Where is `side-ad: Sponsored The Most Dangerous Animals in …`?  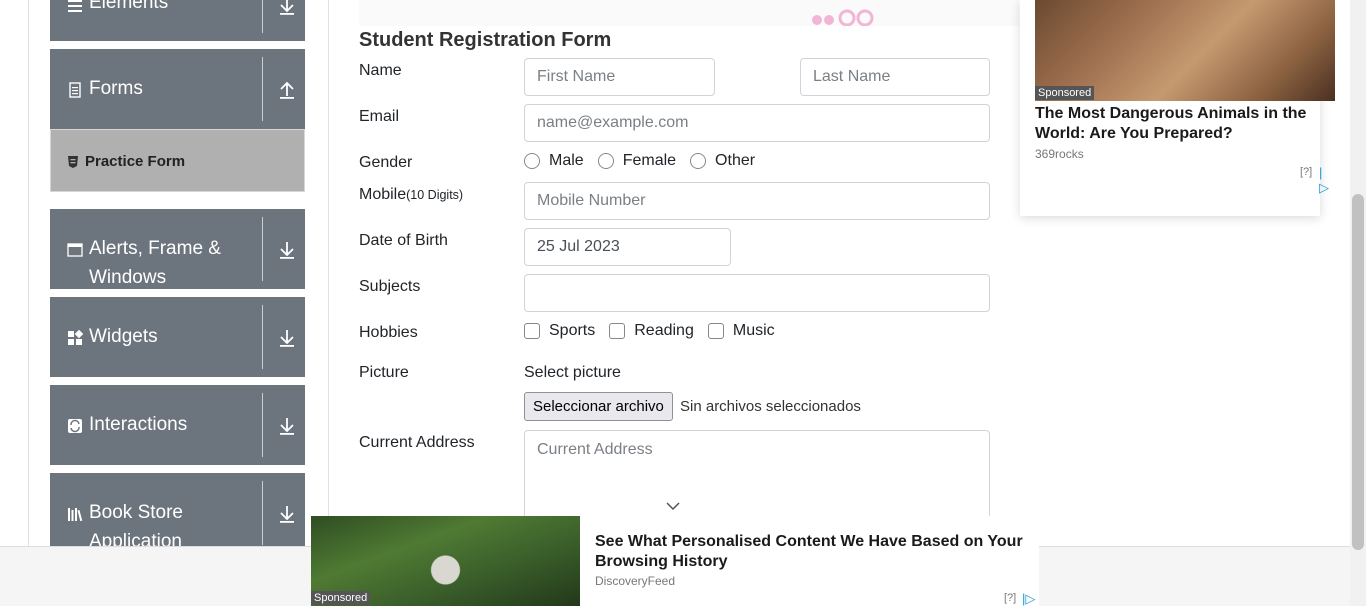
side-ad: Sponsored The Most Dangerous Animals in … is located at coordinates (1177, 108).